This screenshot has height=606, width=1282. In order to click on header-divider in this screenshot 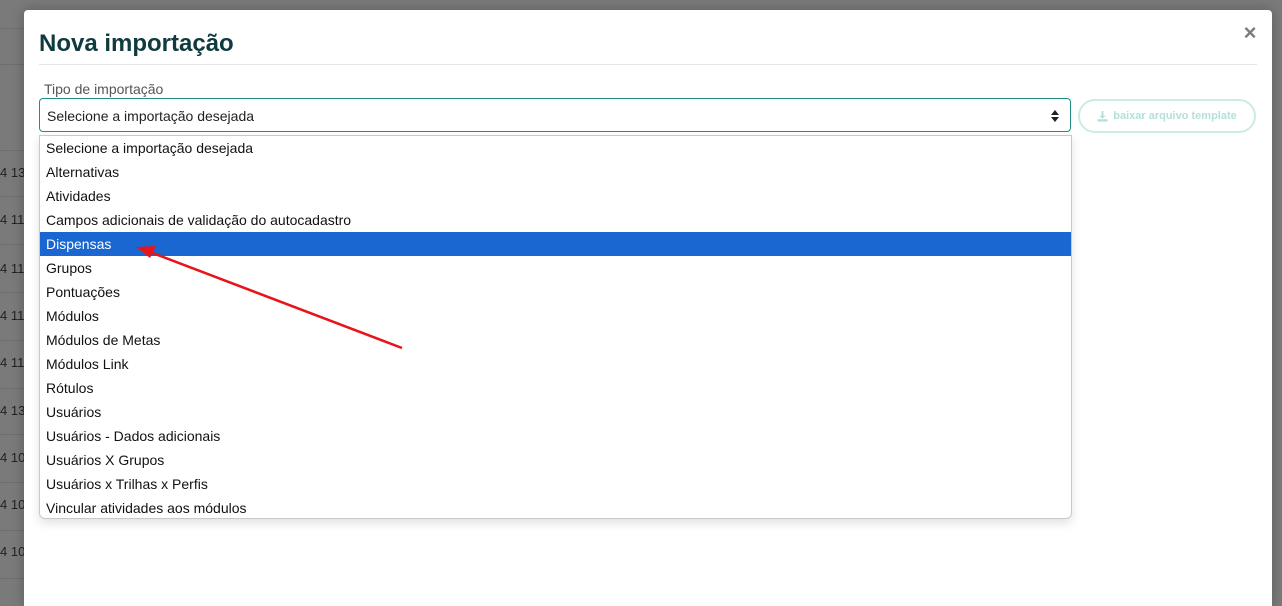, I will do `click(648, 64)`.